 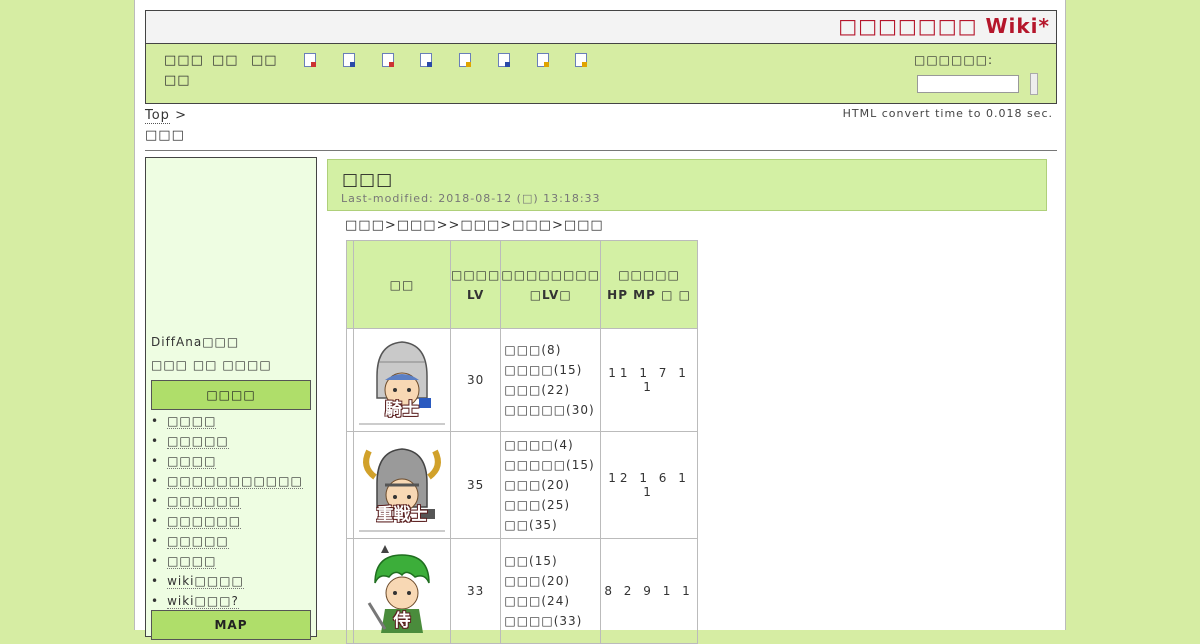 I want to click on table-header-skills-text: □□□□□□□□ □LV□, so click(x=551, y=284).